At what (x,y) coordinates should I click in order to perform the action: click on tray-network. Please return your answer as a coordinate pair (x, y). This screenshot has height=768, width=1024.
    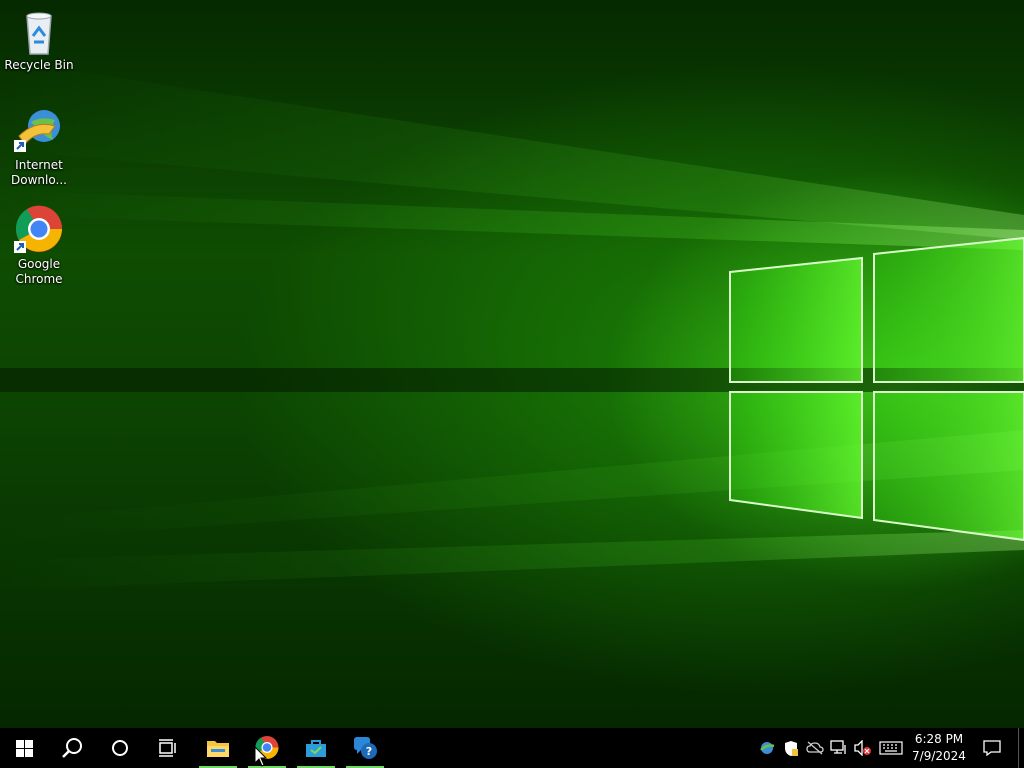
    Looking at the image, I should click on (839, 748).